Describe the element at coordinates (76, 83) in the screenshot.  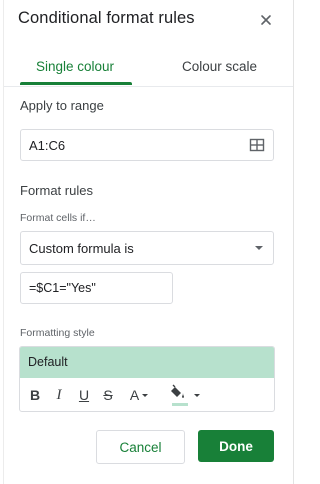
I see `active-tab-indicator` at that location.